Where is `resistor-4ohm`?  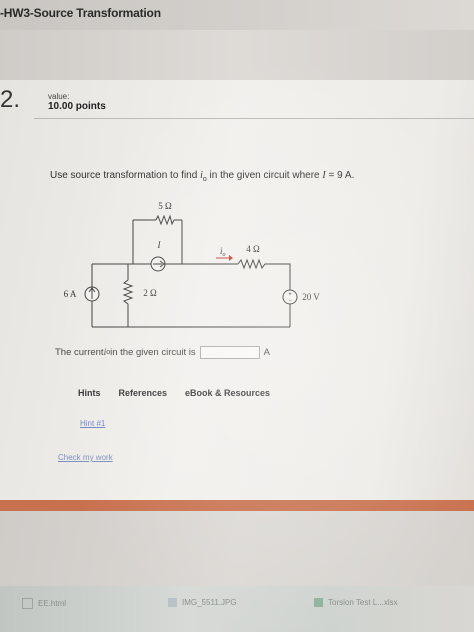 resistor-4ohm is located at coordinates (252, 264).